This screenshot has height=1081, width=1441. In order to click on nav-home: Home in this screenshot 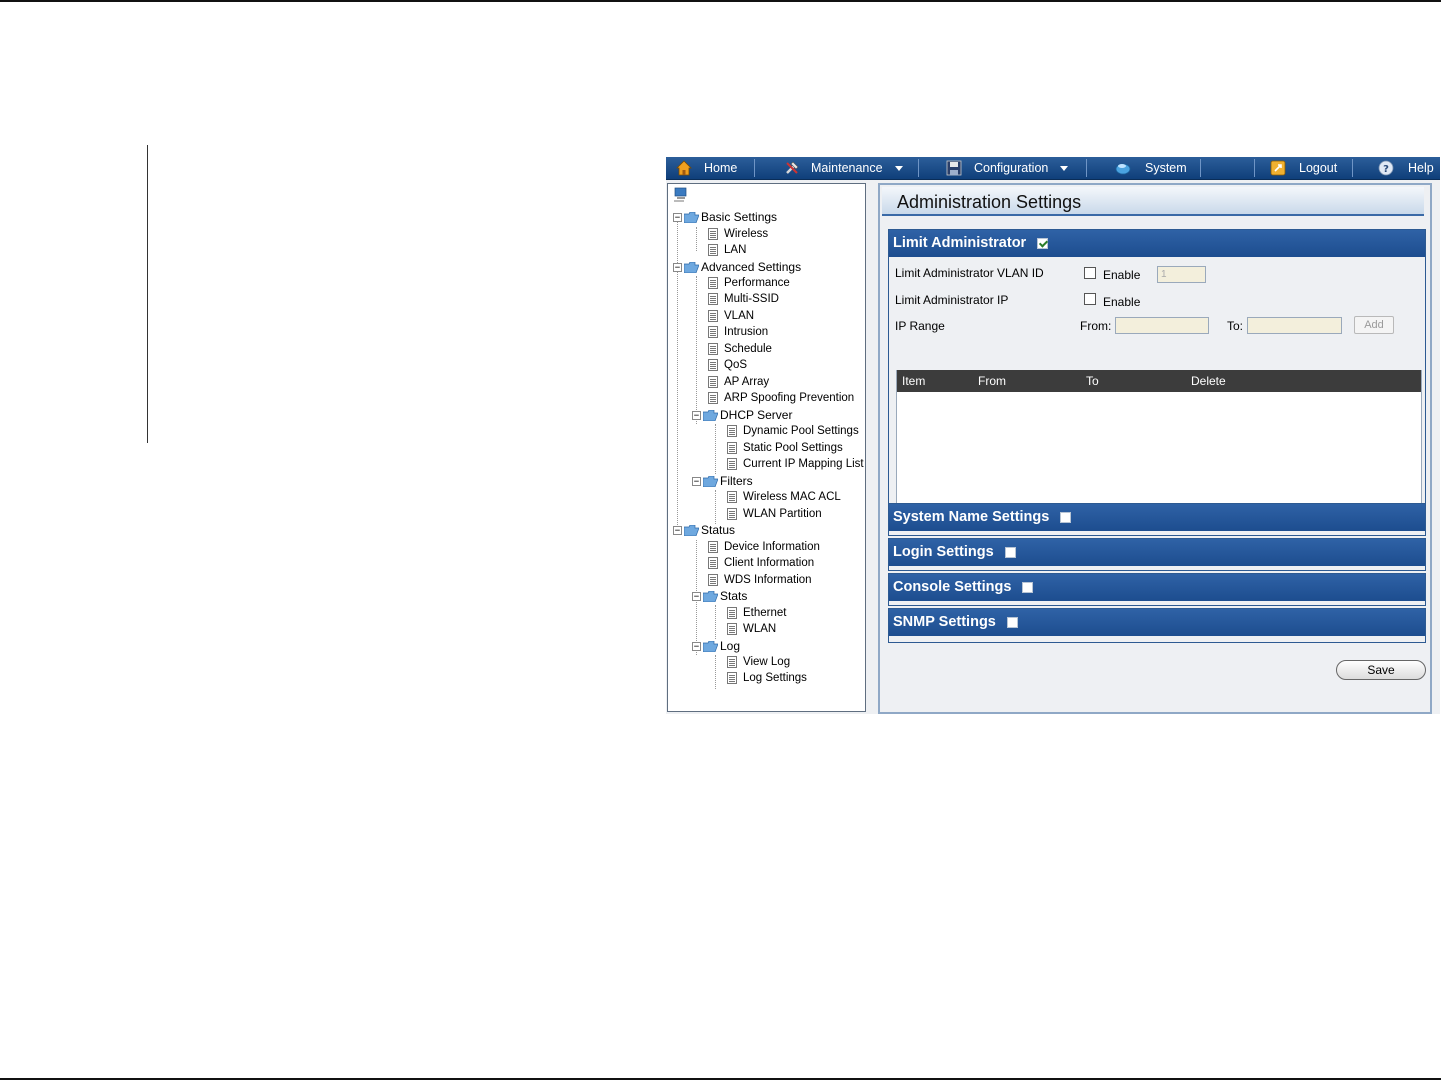, I will do `click(706, 168)`.